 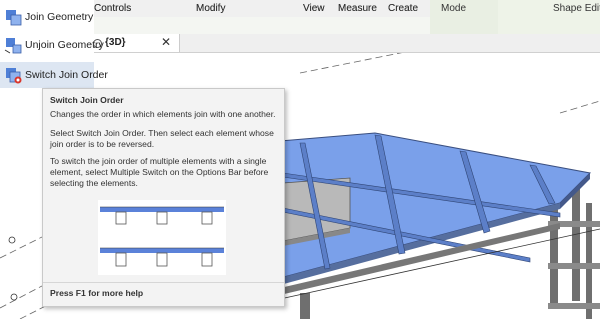 I want to click on join-geometry-icon, so click(x=14, y=18).